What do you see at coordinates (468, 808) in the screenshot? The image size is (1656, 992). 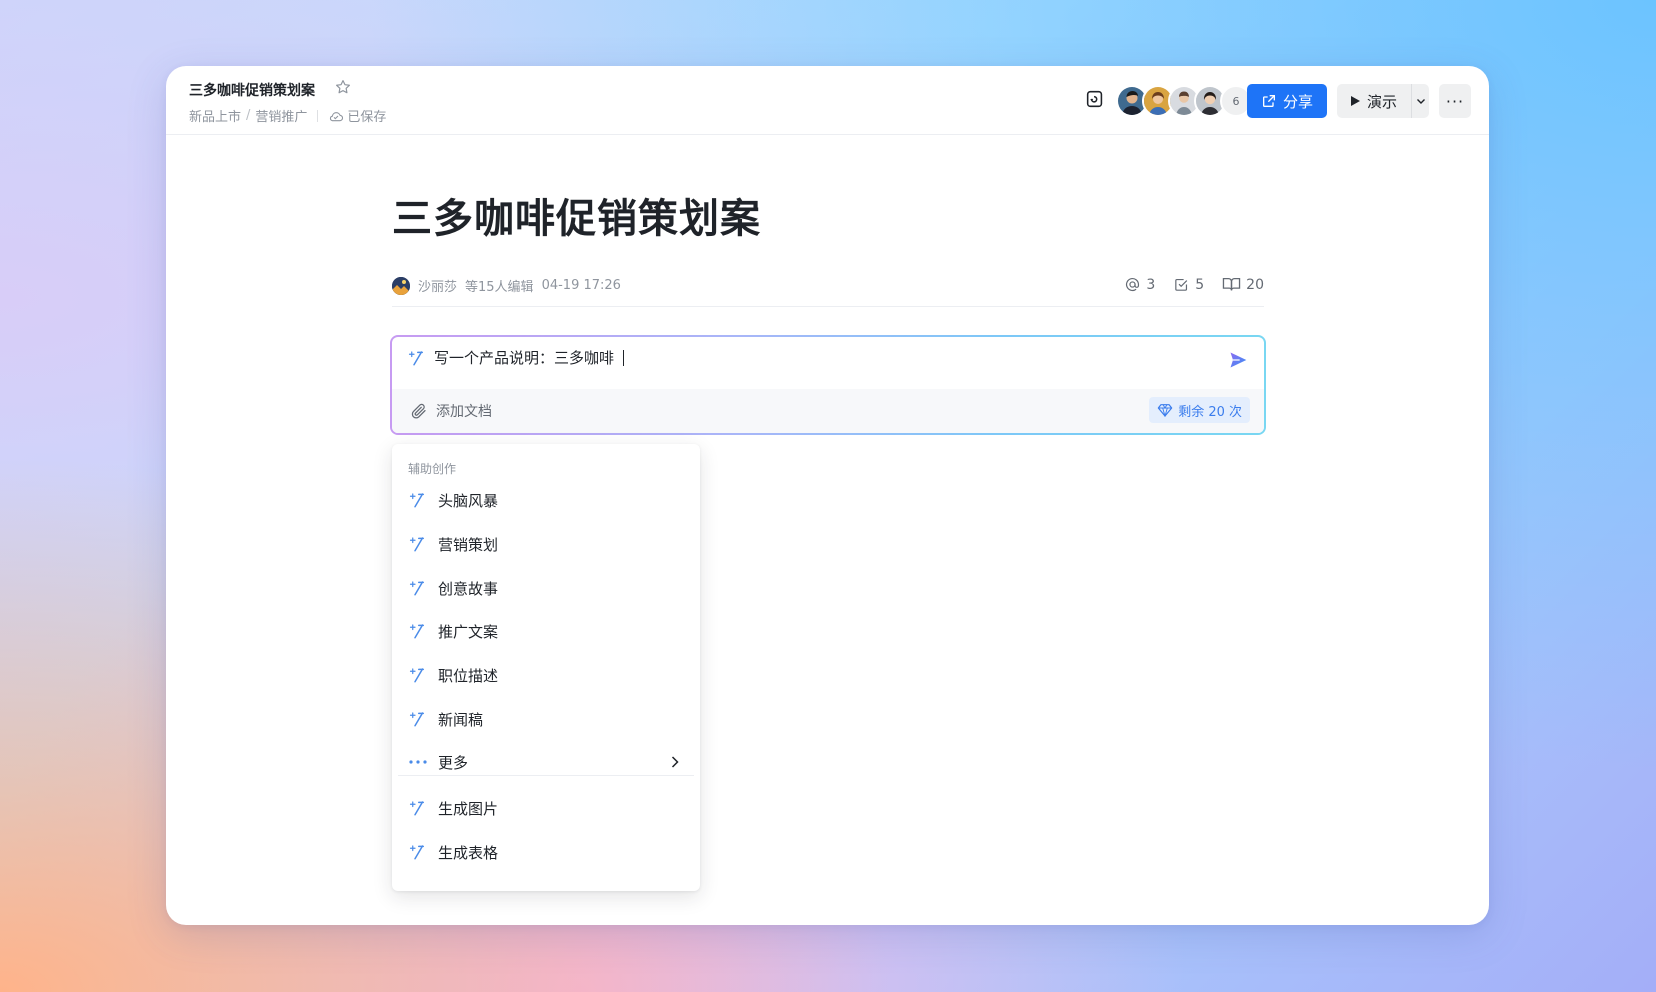 I see `menu-item-label: 生成图片` at bounding box center [468, 808].